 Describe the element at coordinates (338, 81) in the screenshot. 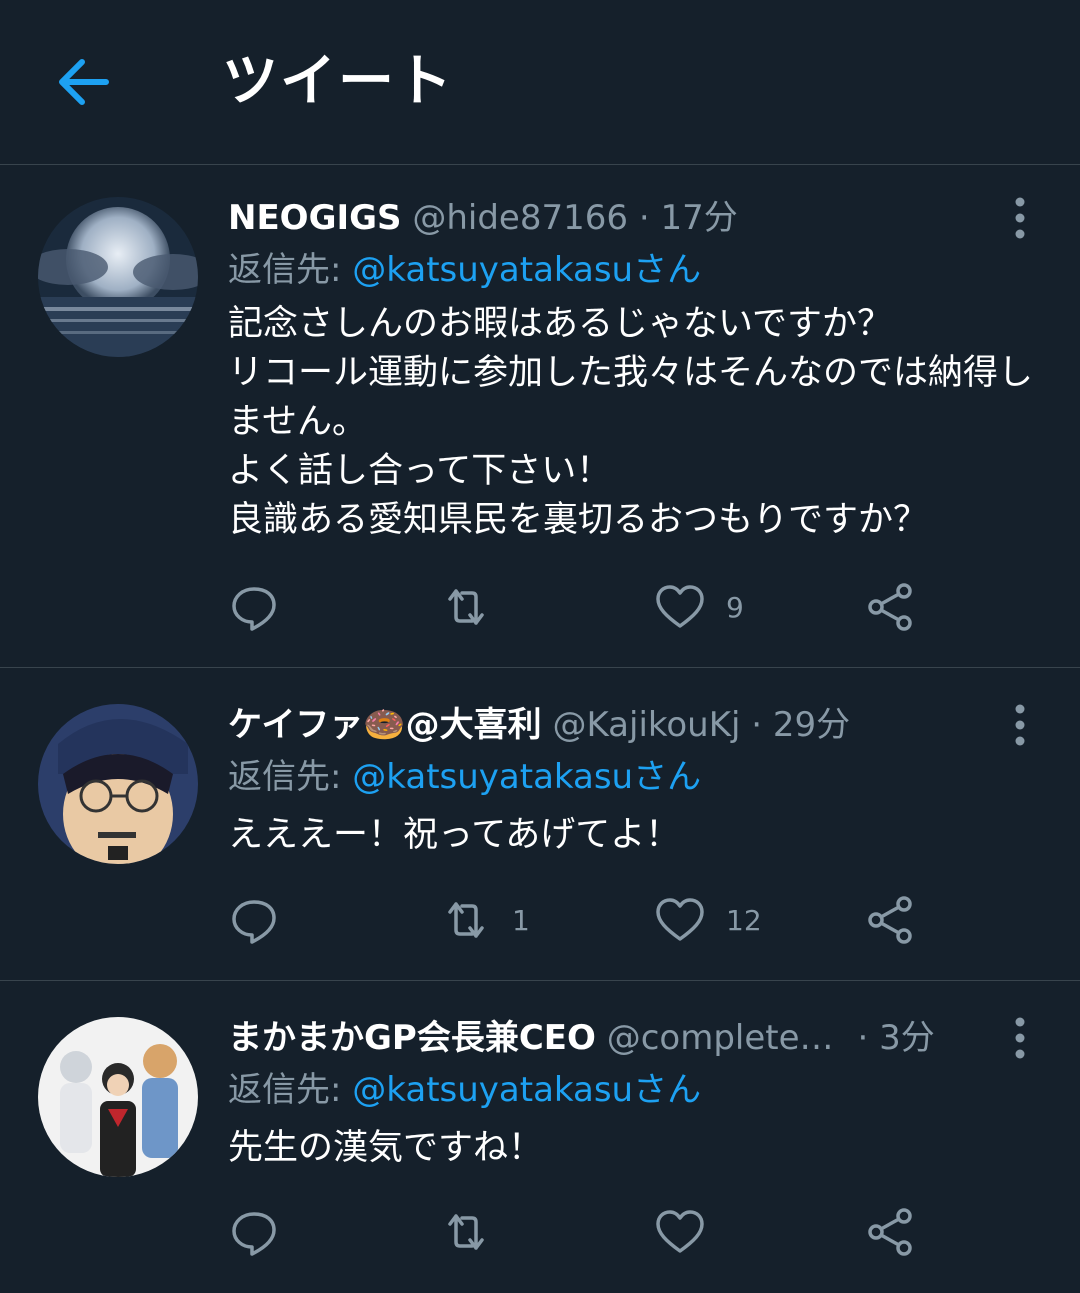

I see `page-title: ツイート` at that location.